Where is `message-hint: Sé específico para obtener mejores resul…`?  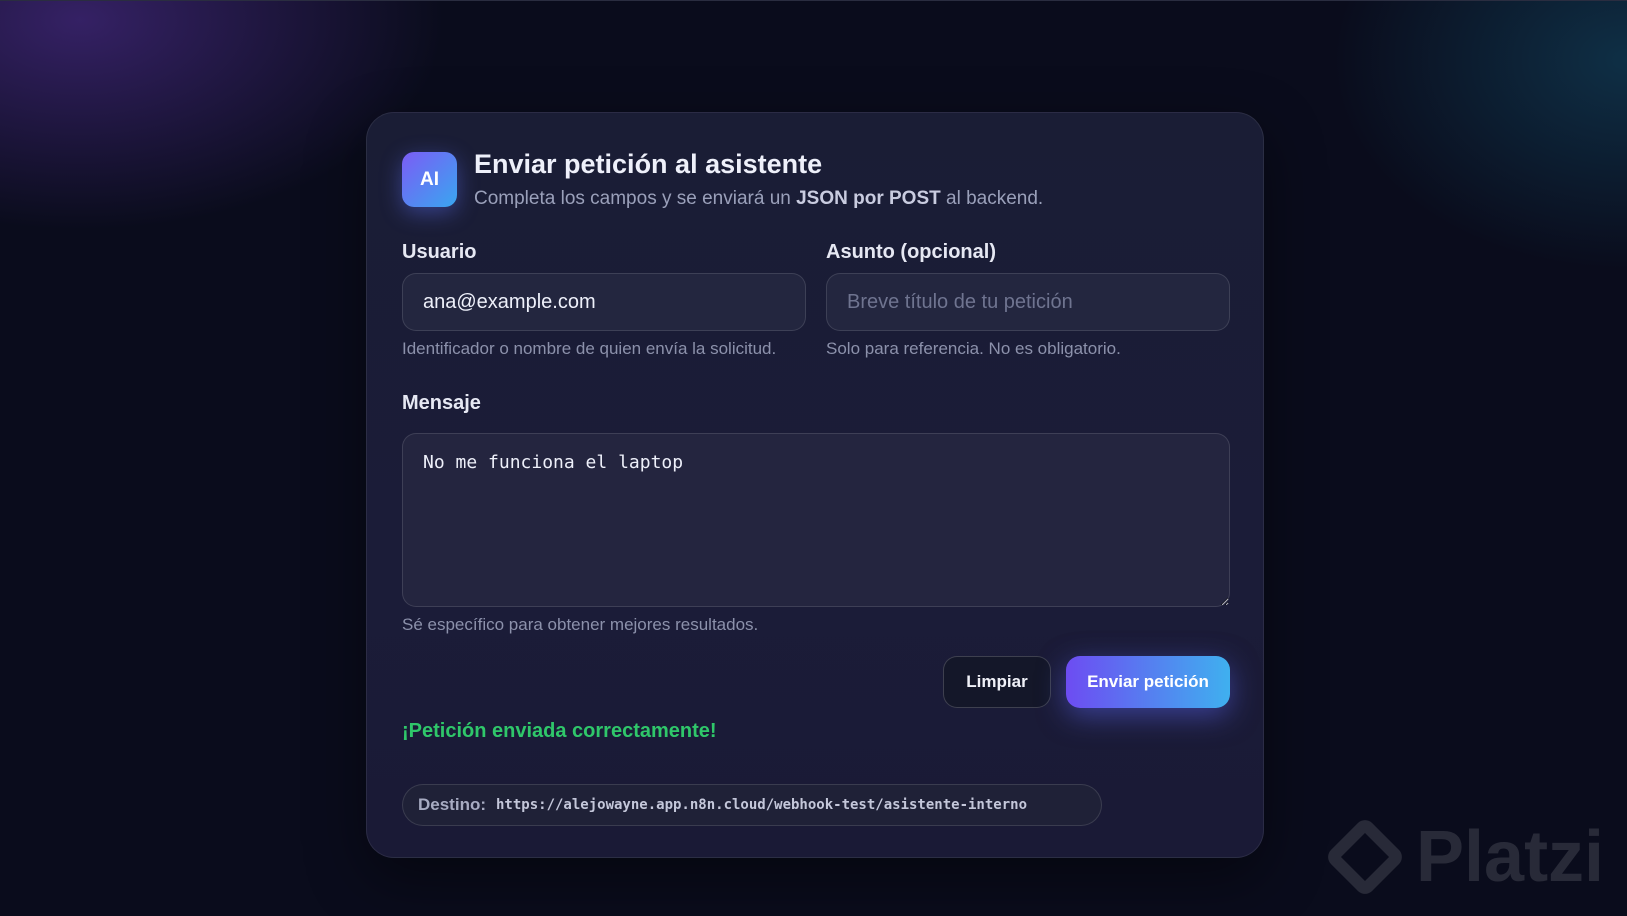
message-hint: Sé específico para obtener mejores resul… is located at coordinates (580, 624).